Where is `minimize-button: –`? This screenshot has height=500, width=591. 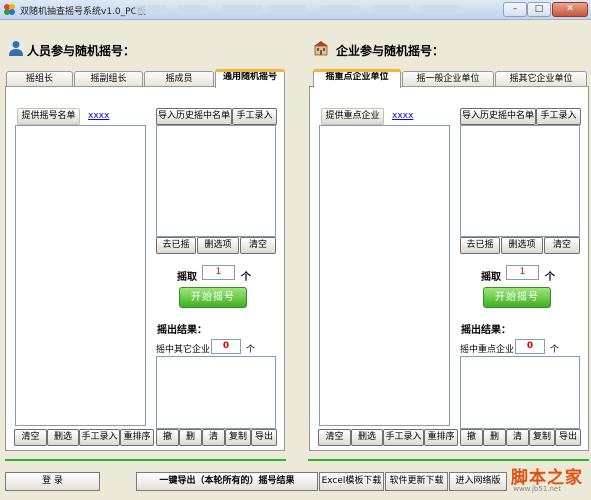 minimize-button: – is located at coordinates (515, 9).